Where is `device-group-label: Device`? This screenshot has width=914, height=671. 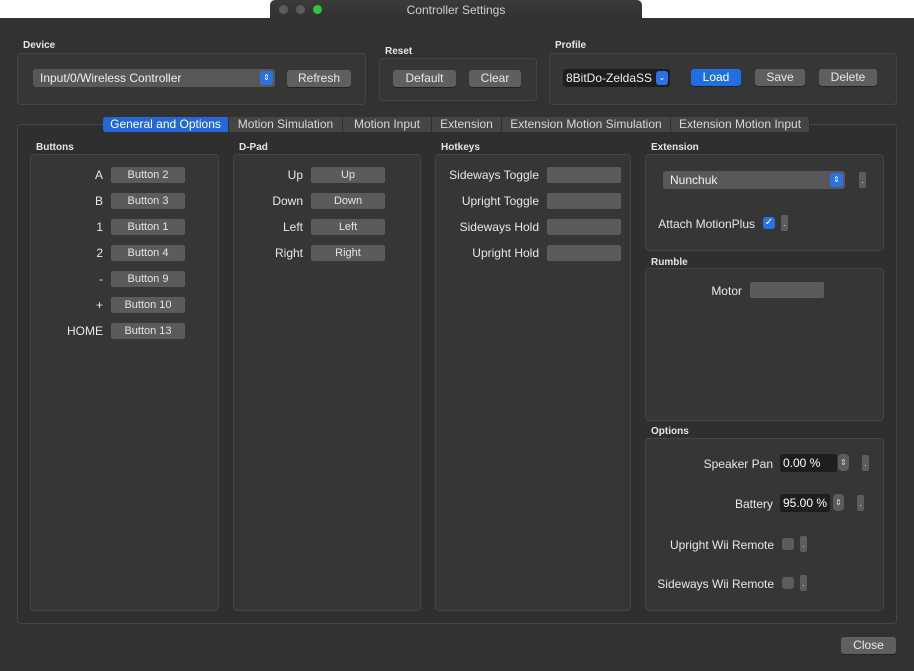 device-group-label: Device is located at coordinates (39, 45).